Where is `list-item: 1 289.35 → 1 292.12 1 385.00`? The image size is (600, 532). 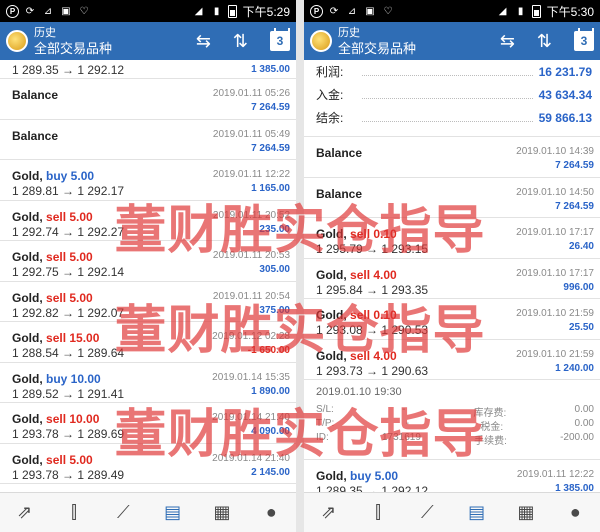 list-item: 1 289.35 → 1 292.12 1 385.00 is located at coordinates (148, 69).